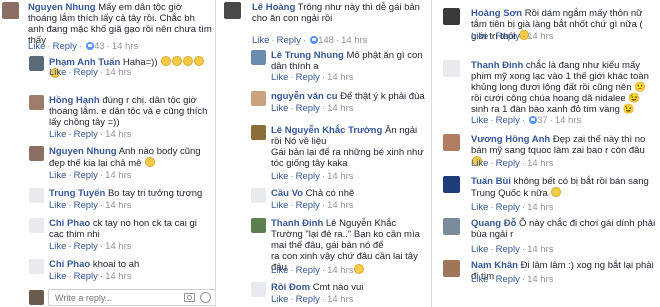 The image size is (660, 307). What do you see at coordinates (491, 181) in the screenshot?
I see `commenter-name: Tuấn Bùi` at bounding box center [491, 181].